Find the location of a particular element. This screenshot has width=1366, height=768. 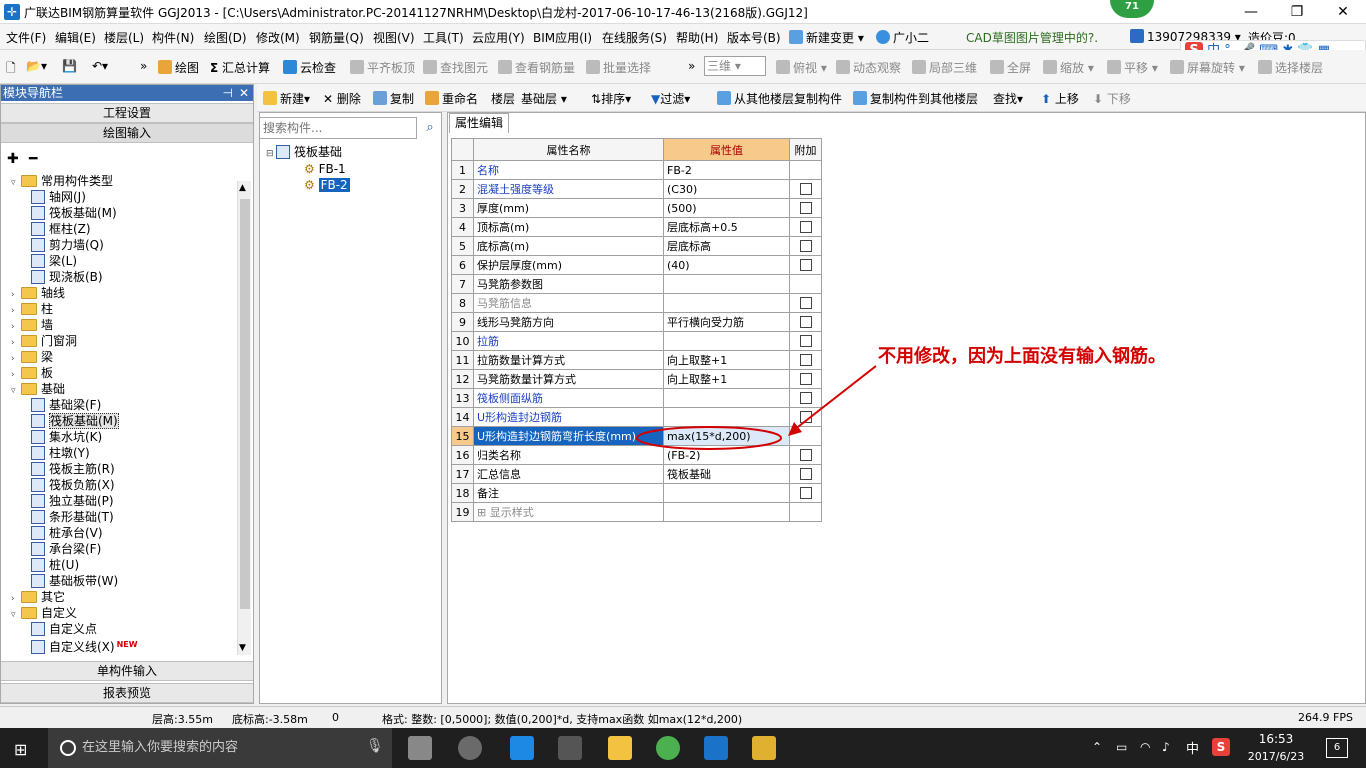

property-row: 6 保护层厚度(mm) (40) is located at coordinates (636, 265).